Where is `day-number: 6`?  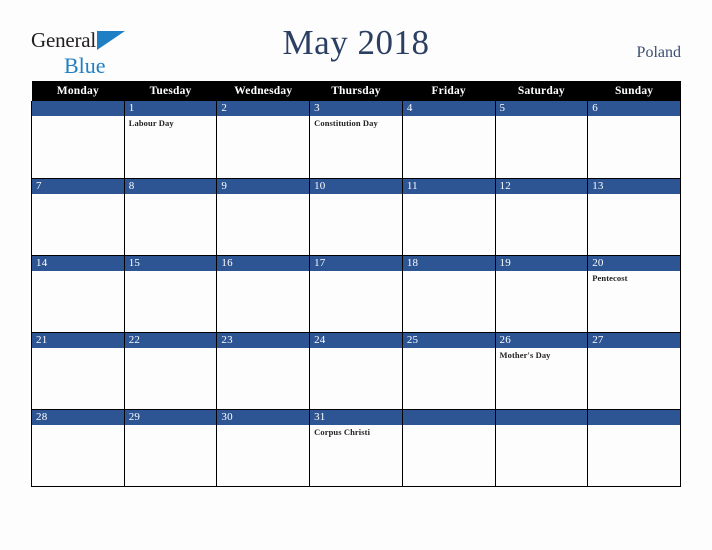
day-number: 6 is located at coordinates (634, 108).